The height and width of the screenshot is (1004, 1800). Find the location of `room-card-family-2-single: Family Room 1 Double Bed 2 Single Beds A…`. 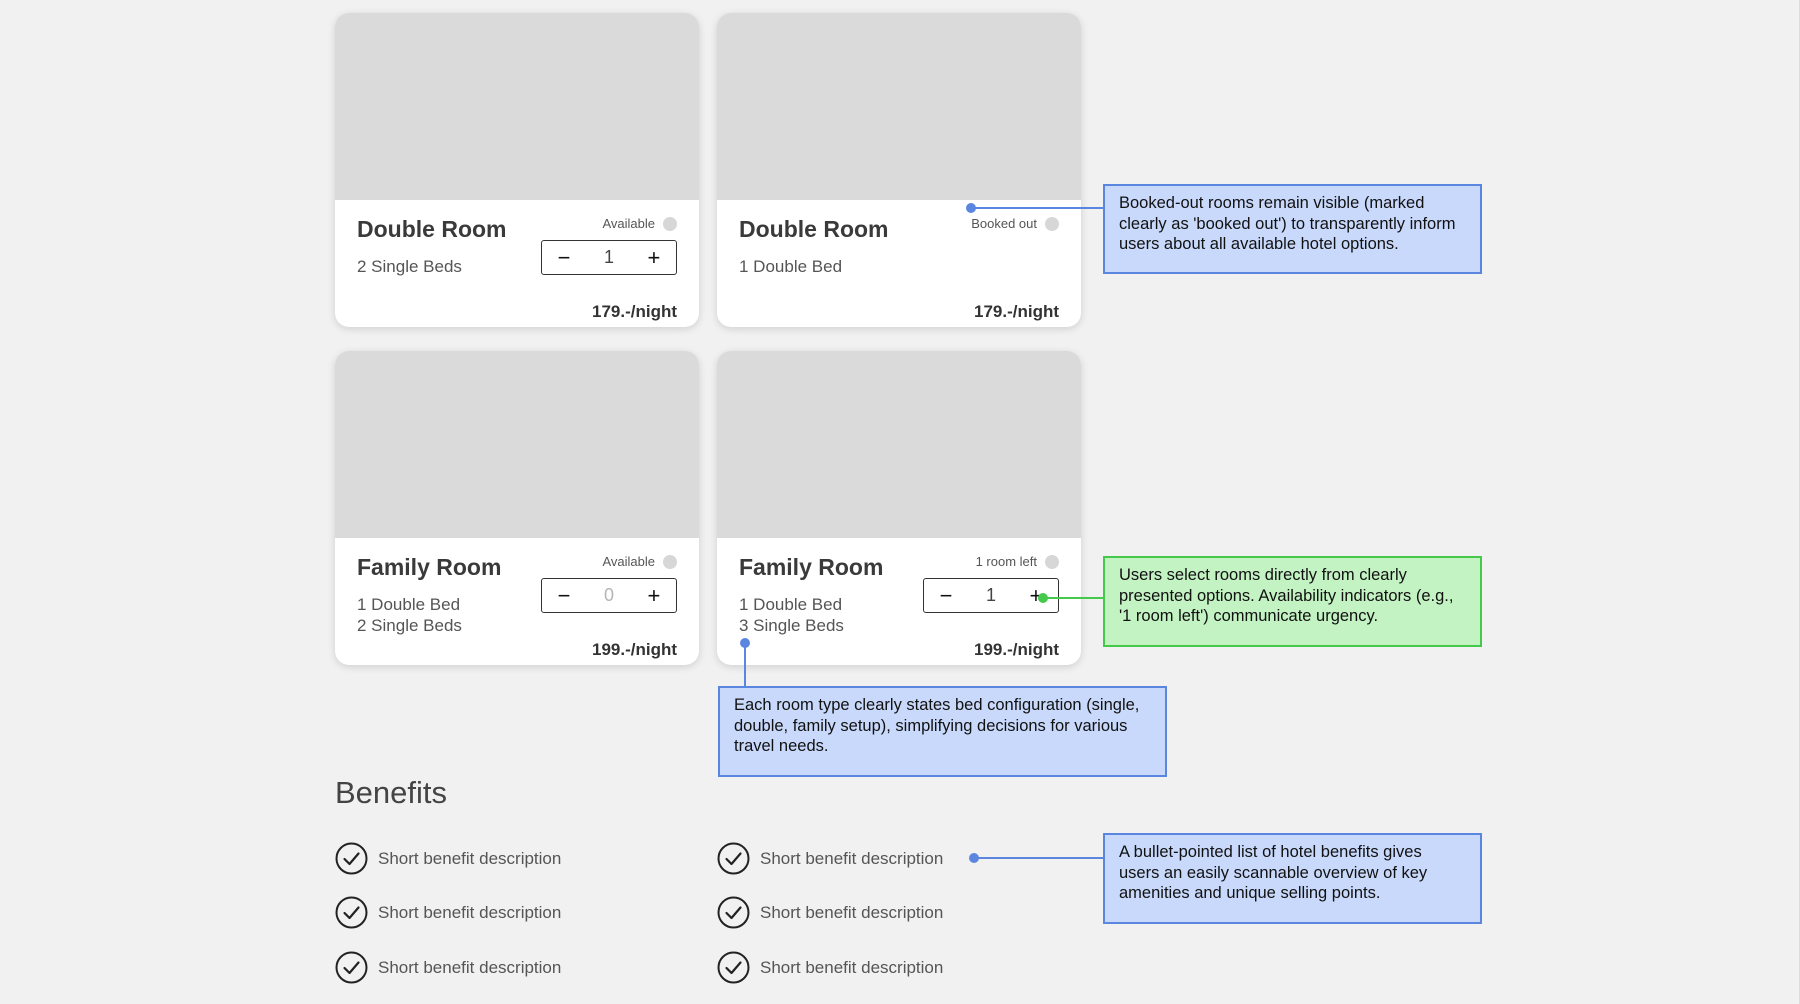

room-card-family-2-single: Family Room 1 Double Bed 2 Single Beds A… is located at coordinates (517, 508).